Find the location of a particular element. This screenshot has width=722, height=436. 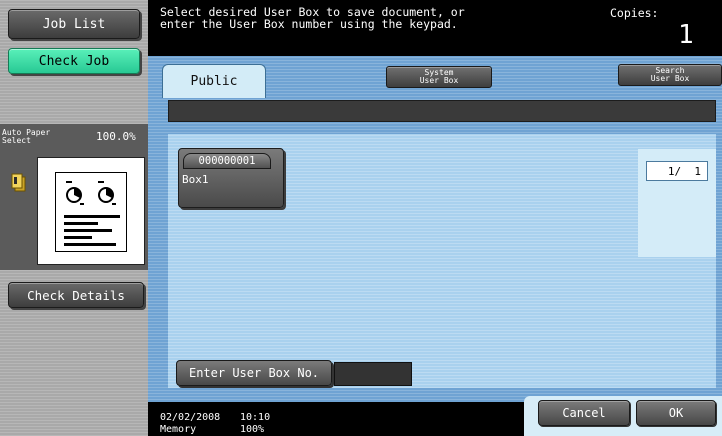

status-date: 02/02/2008 is located at coordinates (190, 417).